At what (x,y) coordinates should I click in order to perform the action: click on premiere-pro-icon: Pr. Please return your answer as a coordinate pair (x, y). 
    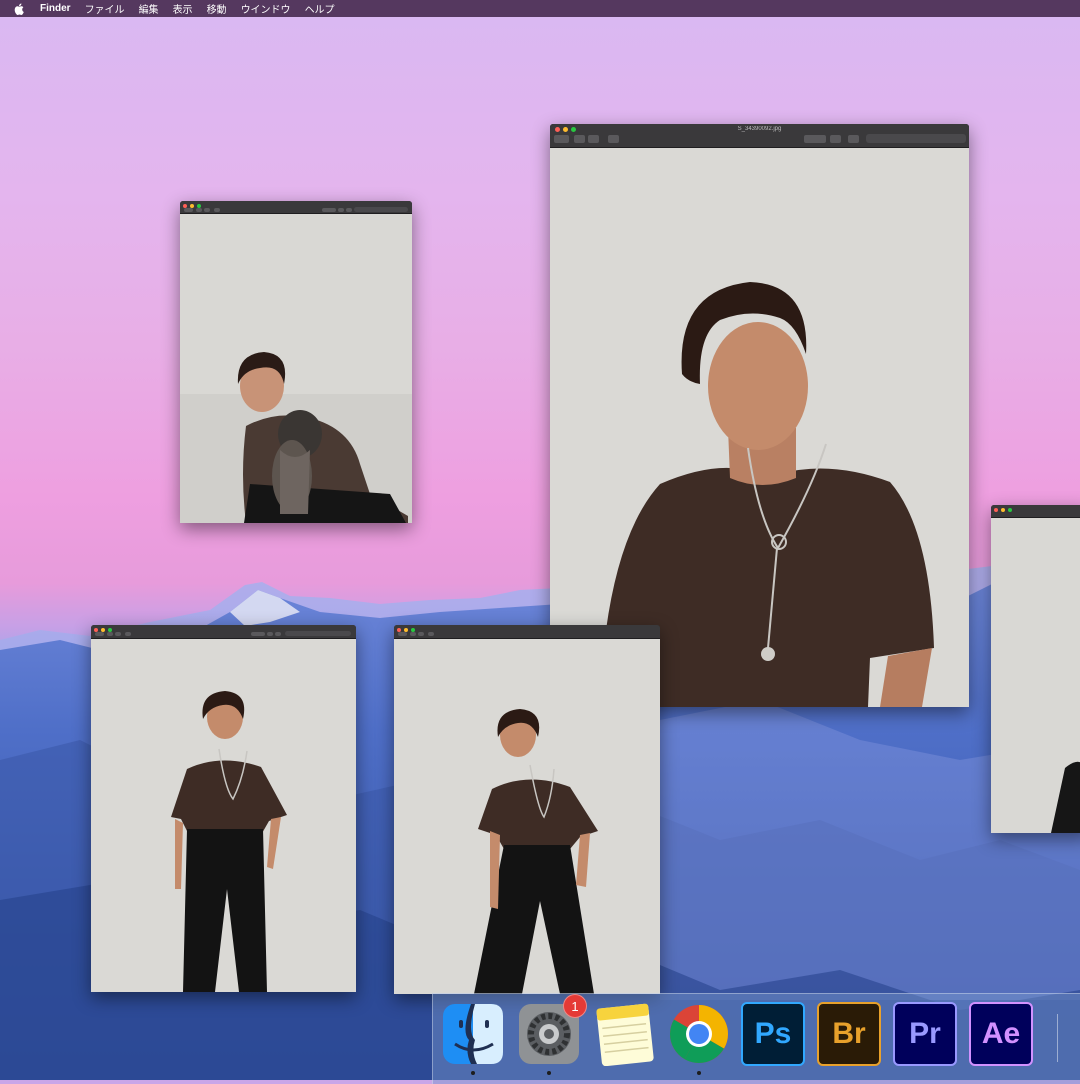
    Looking at the image, I should click on (925, 1033).